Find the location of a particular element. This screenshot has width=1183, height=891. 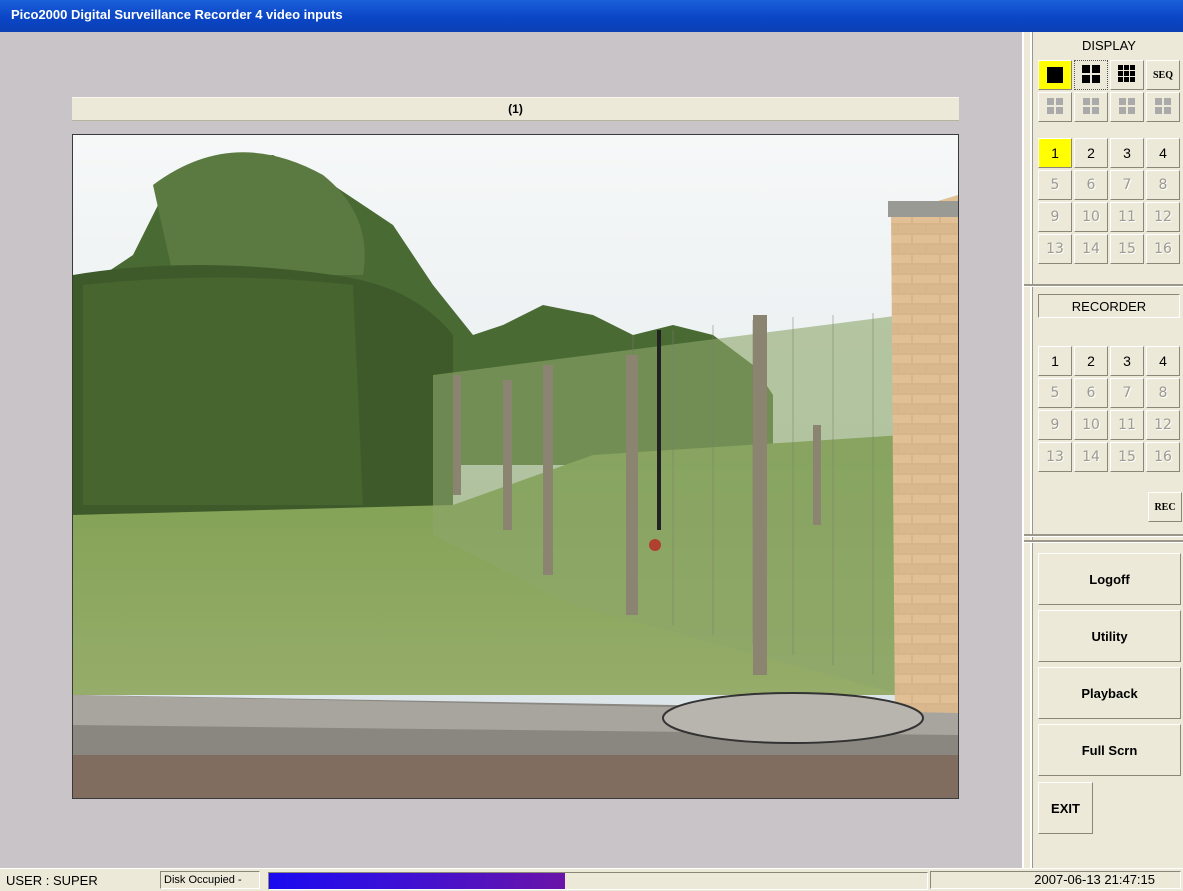

recorder-channel-9-button: 9 is located at coordinates (1055, 425).